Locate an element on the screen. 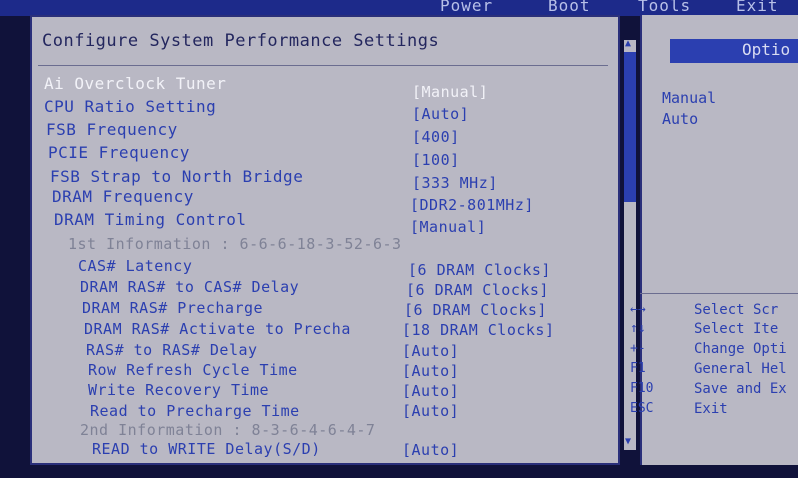 The image size is (798, 478). key-f10: F10 is located at coordinates (642, 388).